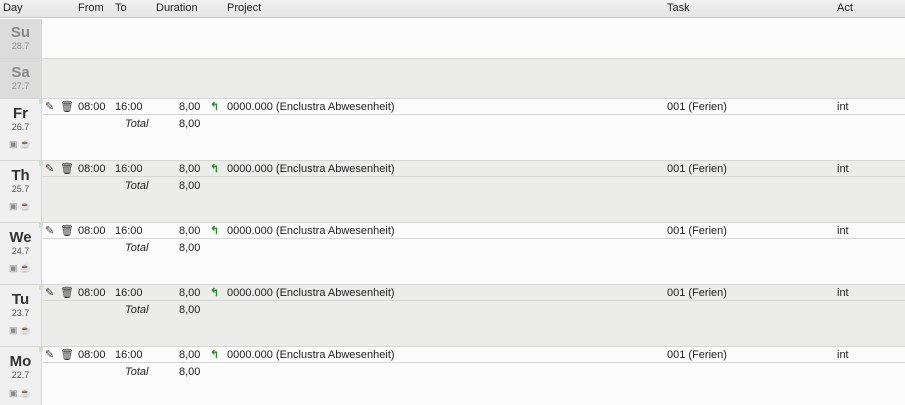 The width and height of the screenshot is (905, 405). I want to click on day-name: Tu, so click(20, 299).